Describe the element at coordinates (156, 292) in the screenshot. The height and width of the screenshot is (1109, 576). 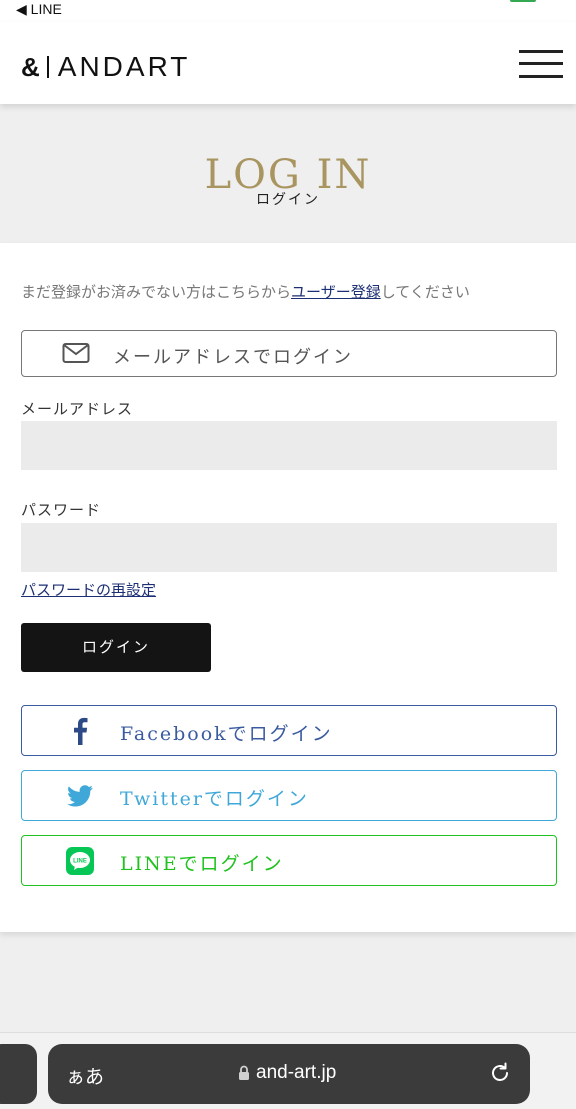
I see `register-note-prefix: まだ登録がお済みでない方はこちらから` at that location.